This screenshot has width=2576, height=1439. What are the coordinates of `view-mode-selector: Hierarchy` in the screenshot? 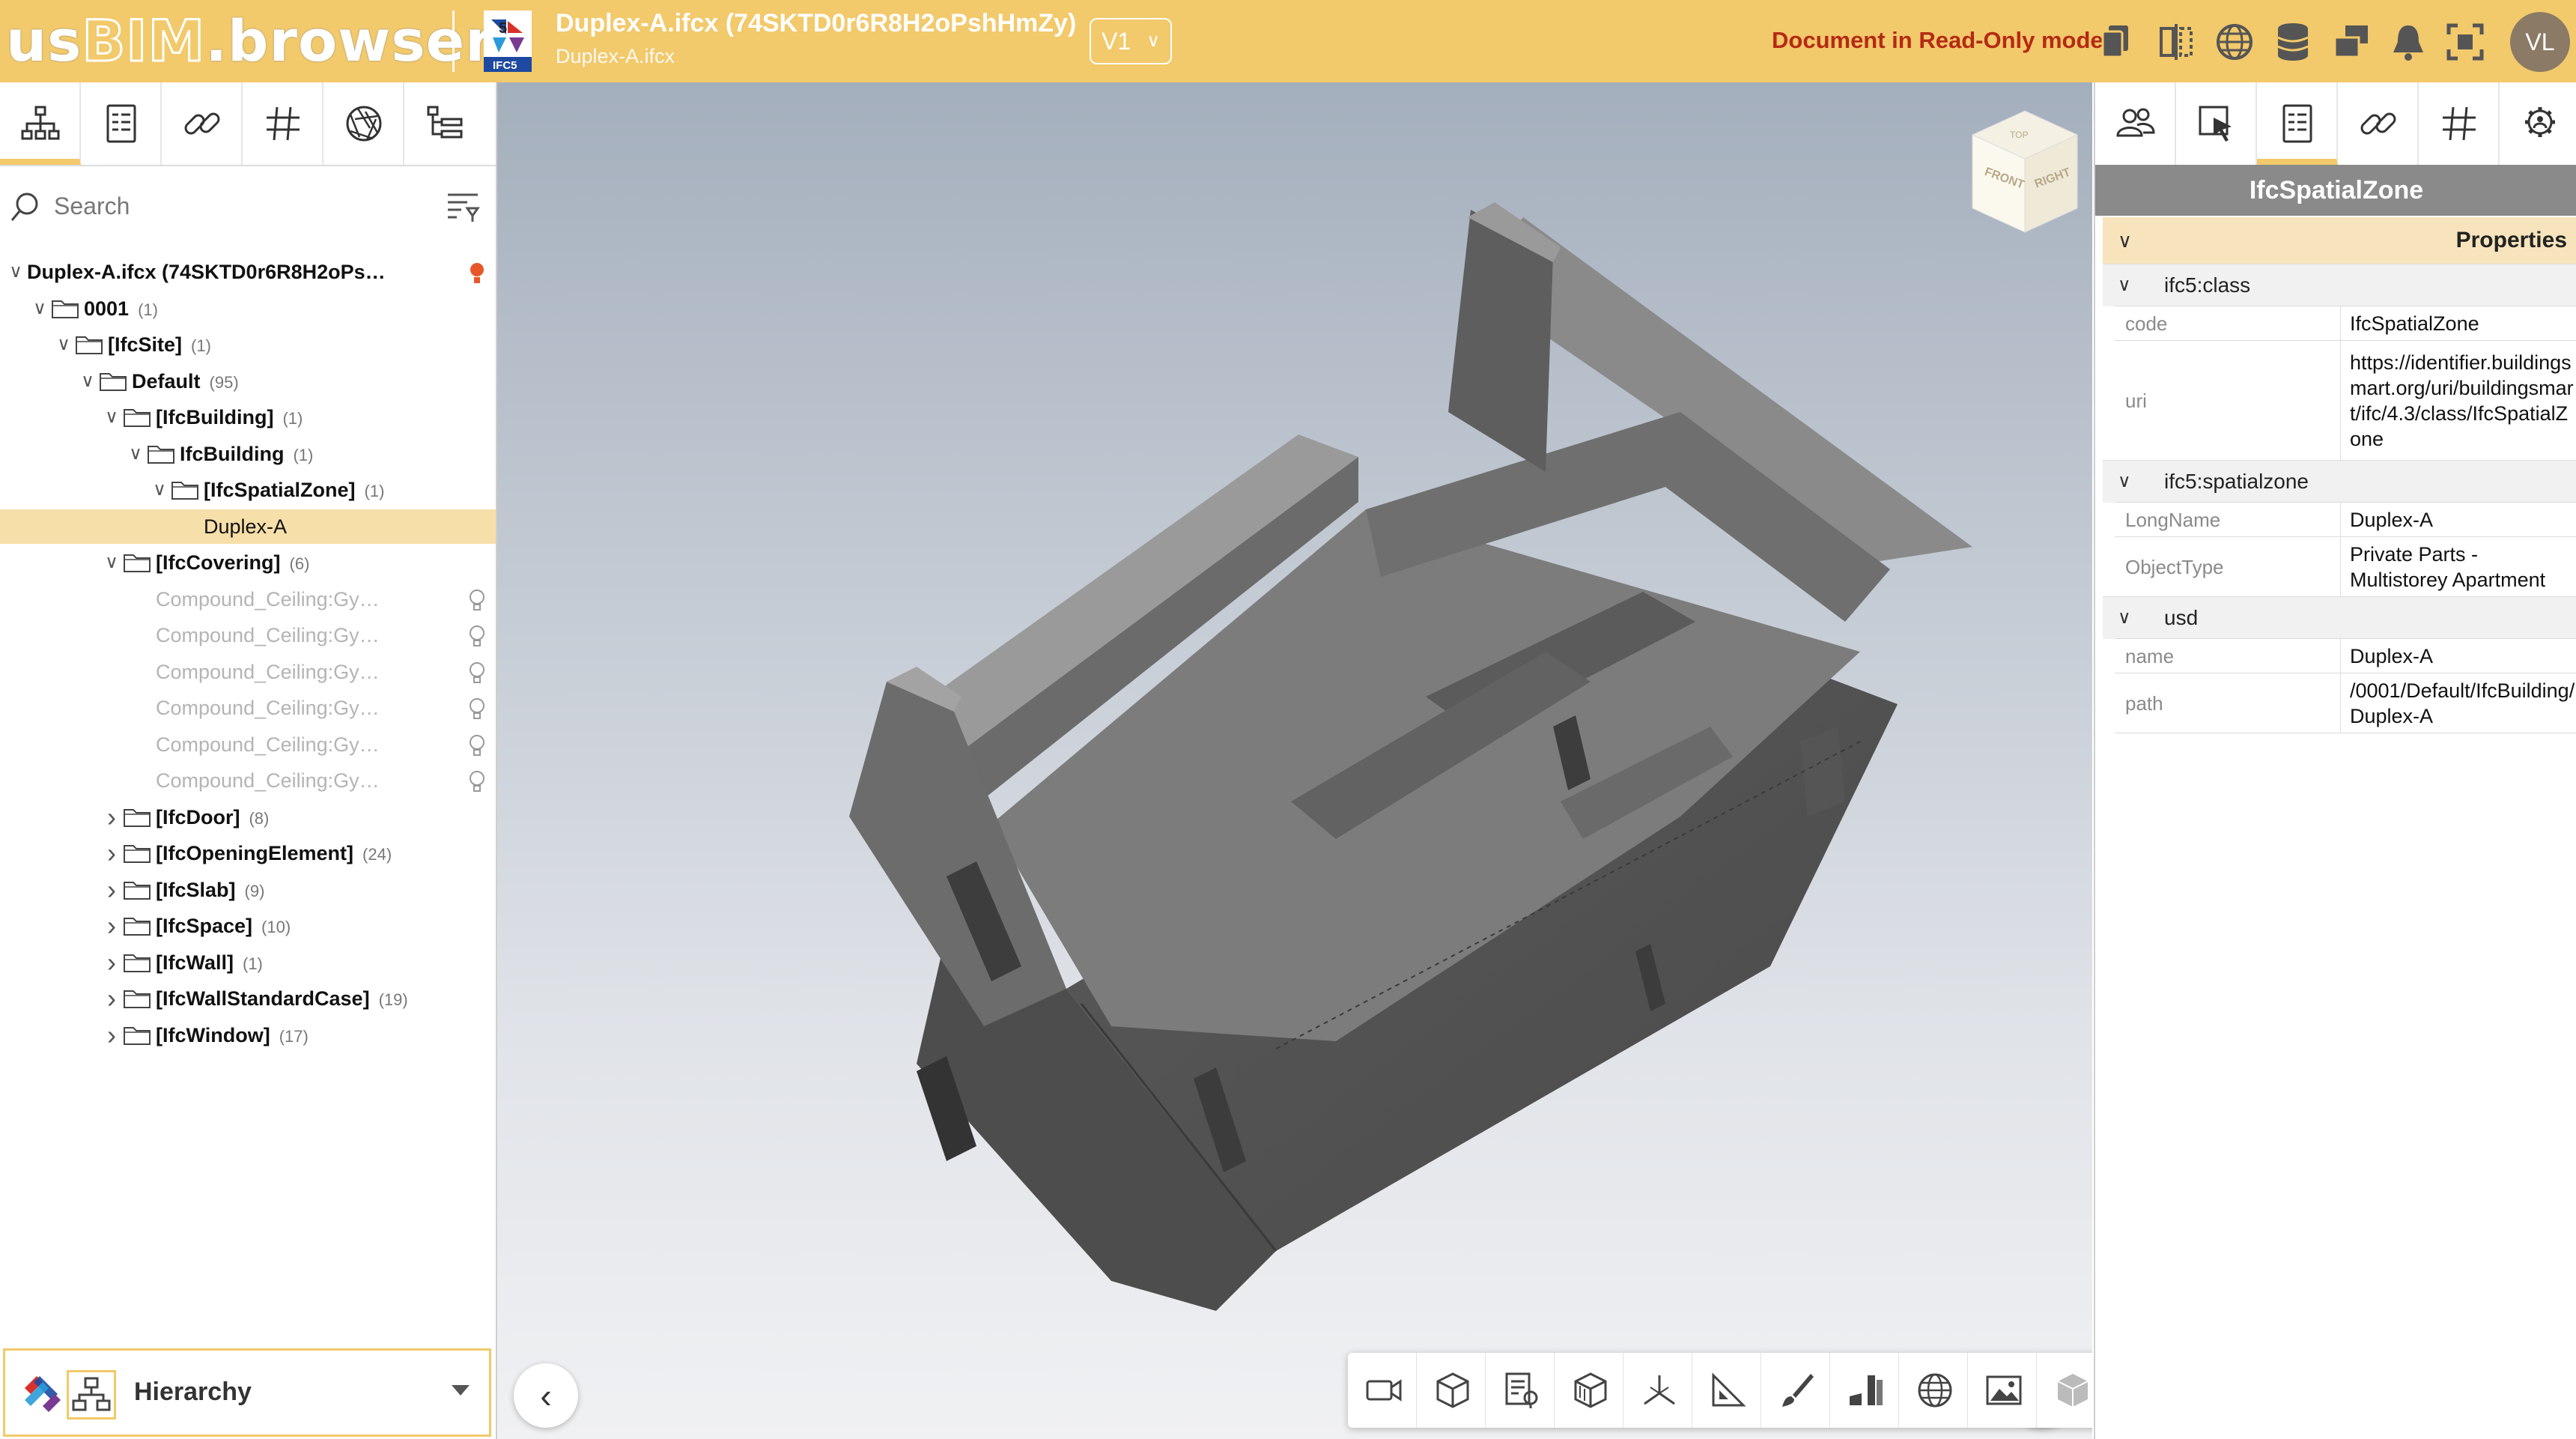 It's located at (247, 1392).